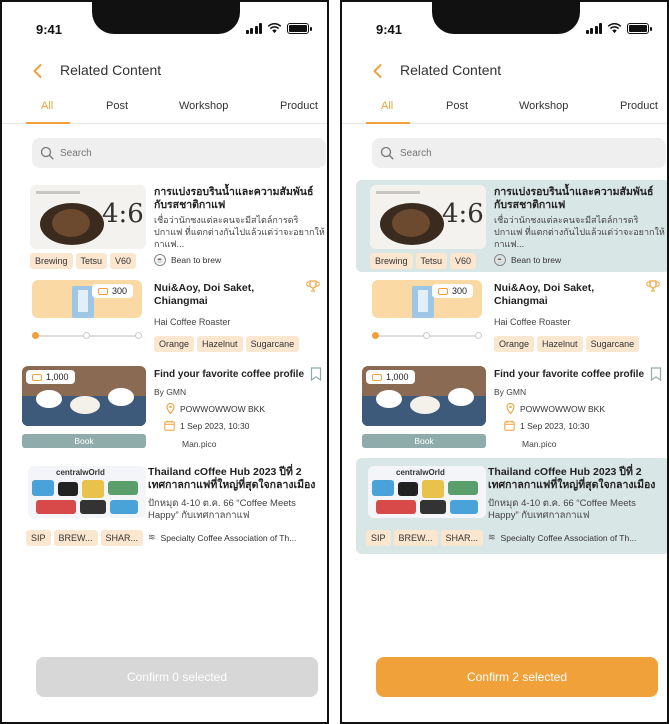 Image resolution: width=669 pixels, height=724 pixels. Describe the element at coordinates (111, 70) in the screenshot. I see `page-title: Related Content` at that location.